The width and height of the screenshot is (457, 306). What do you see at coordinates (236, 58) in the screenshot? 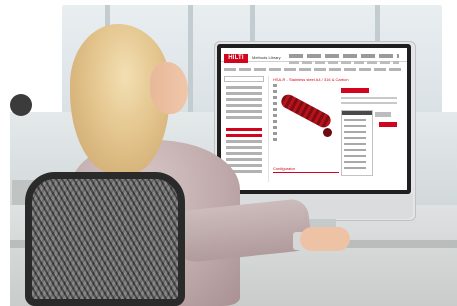
I see `hilti-logo: HILTI` at bounding box center [236, 58].